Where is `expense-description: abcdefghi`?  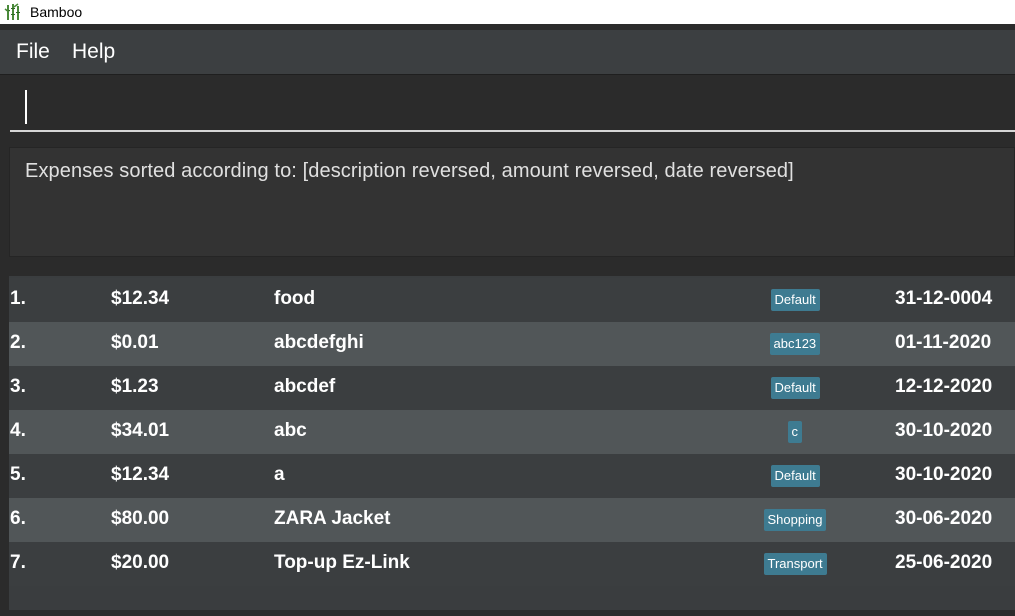 expense-description: abcdefghi is located at coordinates (319, 342).